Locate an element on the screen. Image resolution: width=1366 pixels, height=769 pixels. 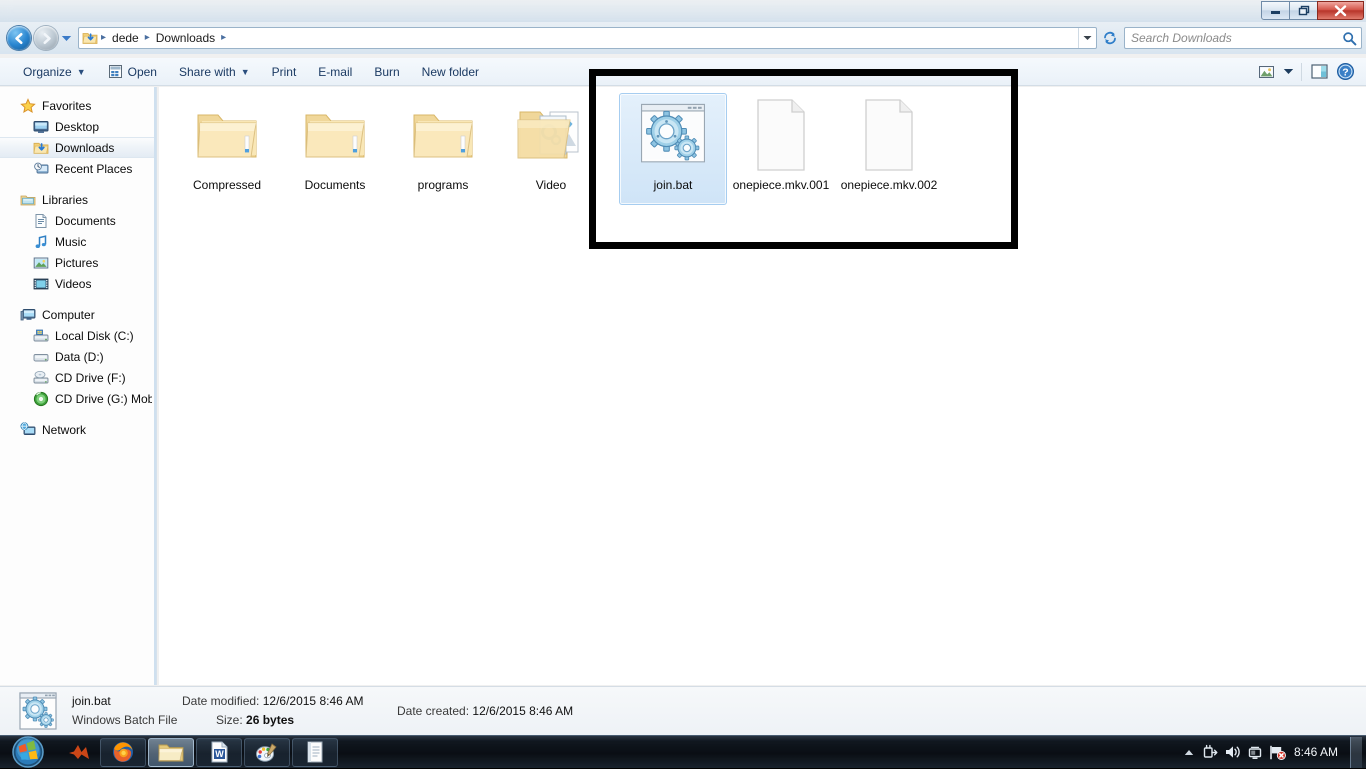
file-item-label: Video is located at coordinates (551, 185).